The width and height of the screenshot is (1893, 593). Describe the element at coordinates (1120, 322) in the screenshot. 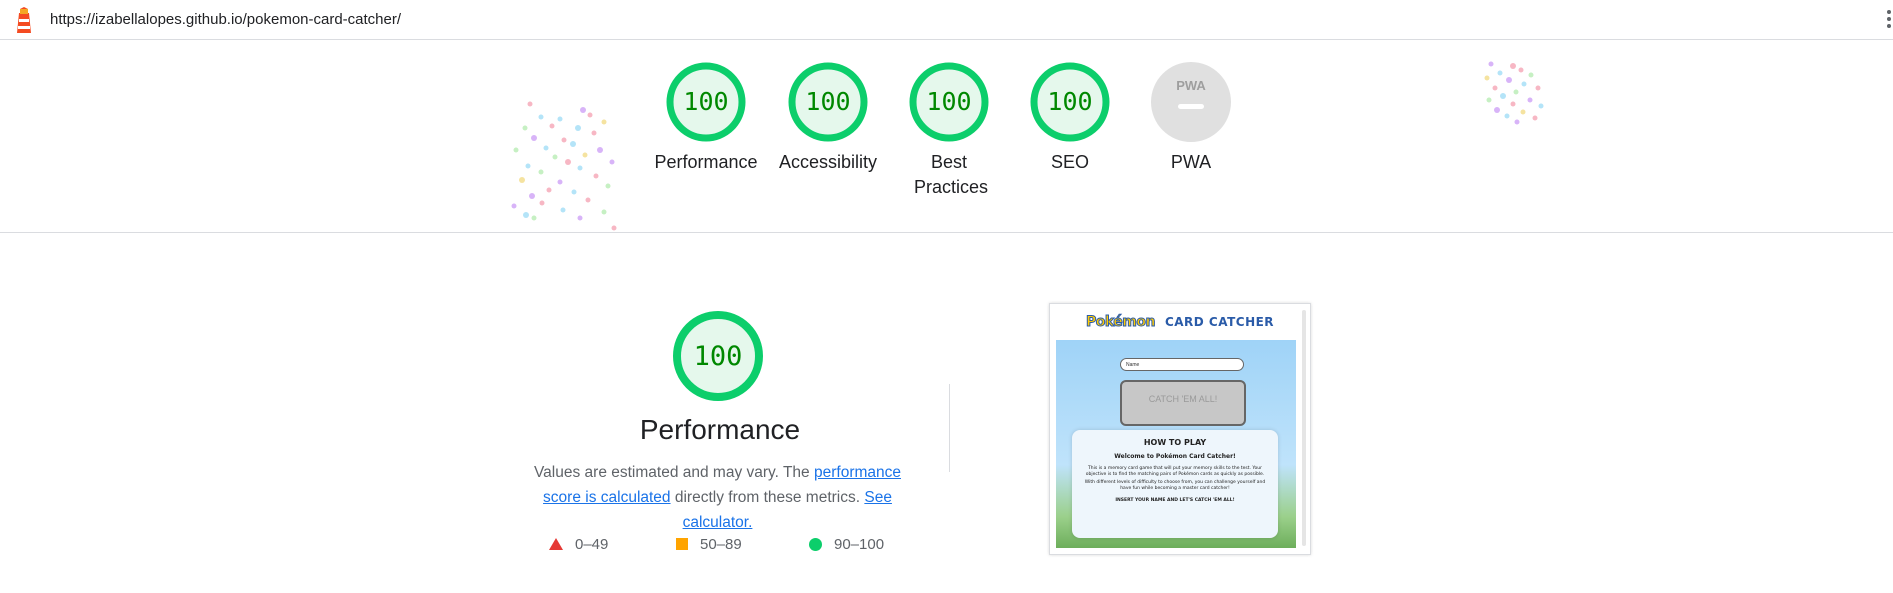

I see `pokemon-logo: Pokémon` at that location.